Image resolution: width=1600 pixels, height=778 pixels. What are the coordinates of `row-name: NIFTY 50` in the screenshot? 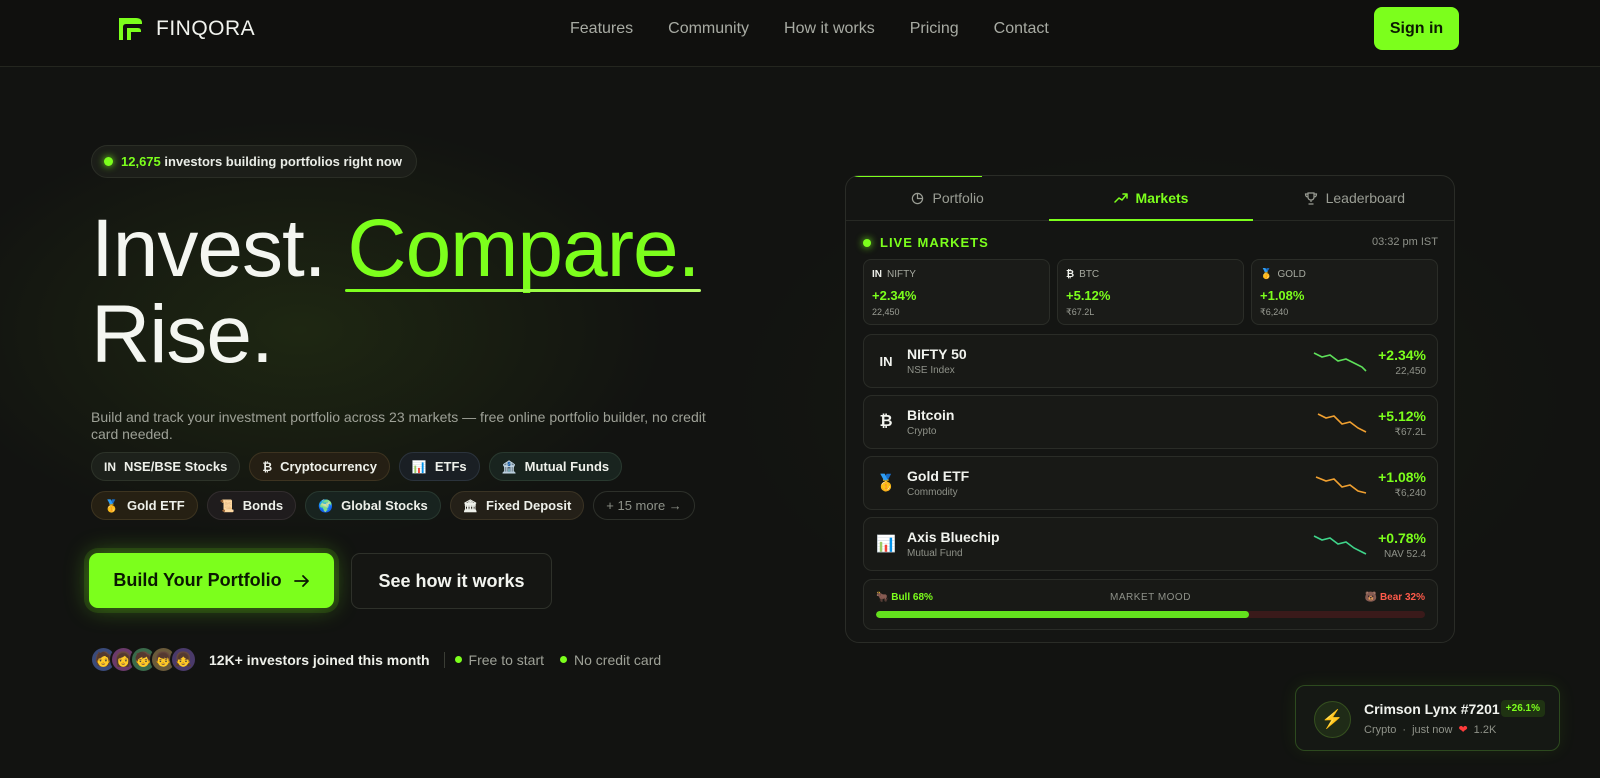 It's located at (937, 354).